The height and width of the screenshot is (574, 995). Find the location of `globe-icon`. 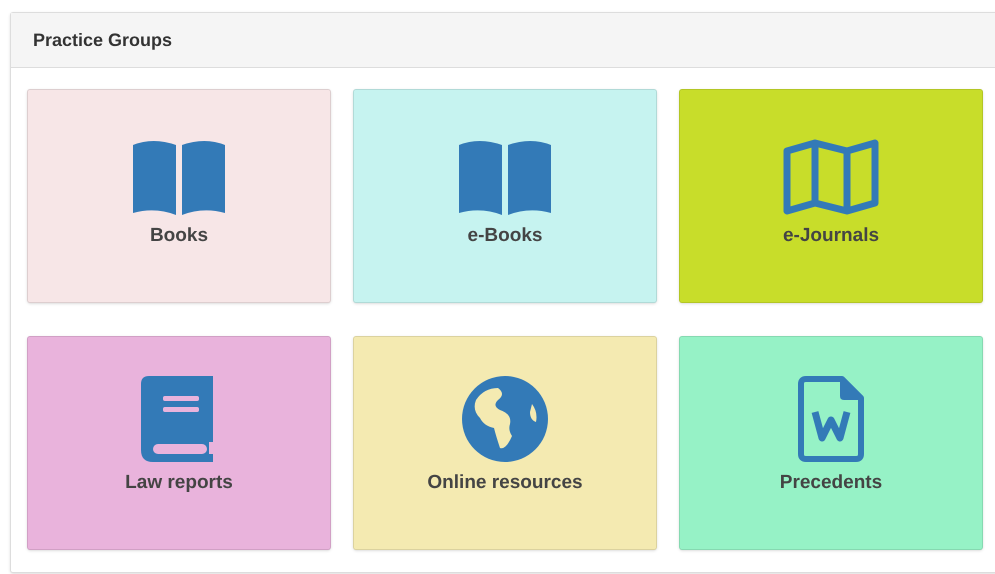

globe-icon is located at coordinates (505, 419).